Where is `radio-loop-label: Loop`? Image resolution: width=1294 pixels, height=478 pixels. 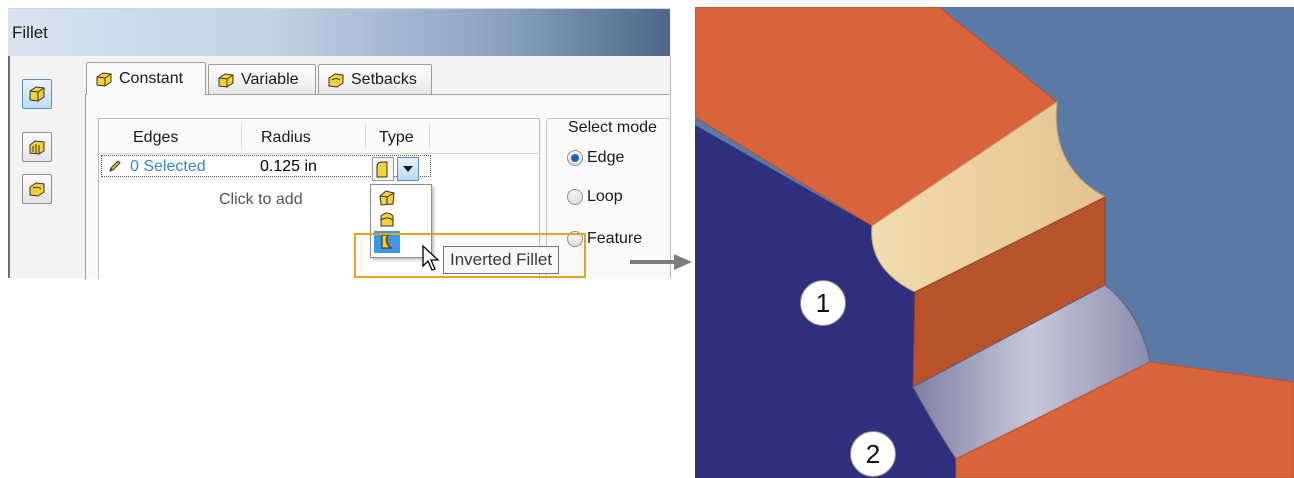
radio-loop-label: Loop is located at coordinates (605, 196).